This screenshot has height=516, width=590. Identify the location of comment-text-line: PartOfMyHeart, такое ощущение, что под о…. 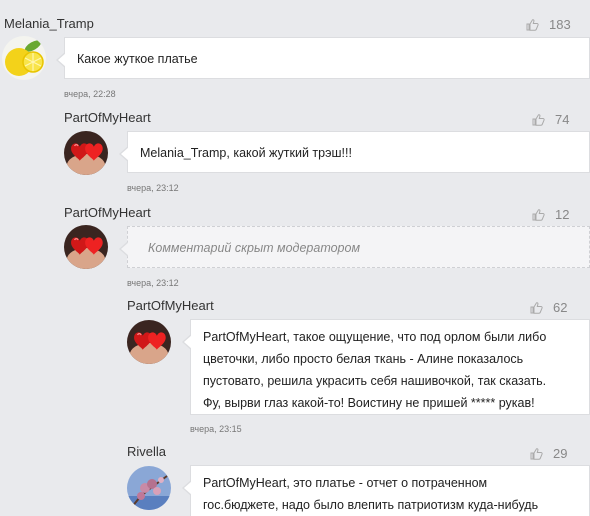
(375, 337).